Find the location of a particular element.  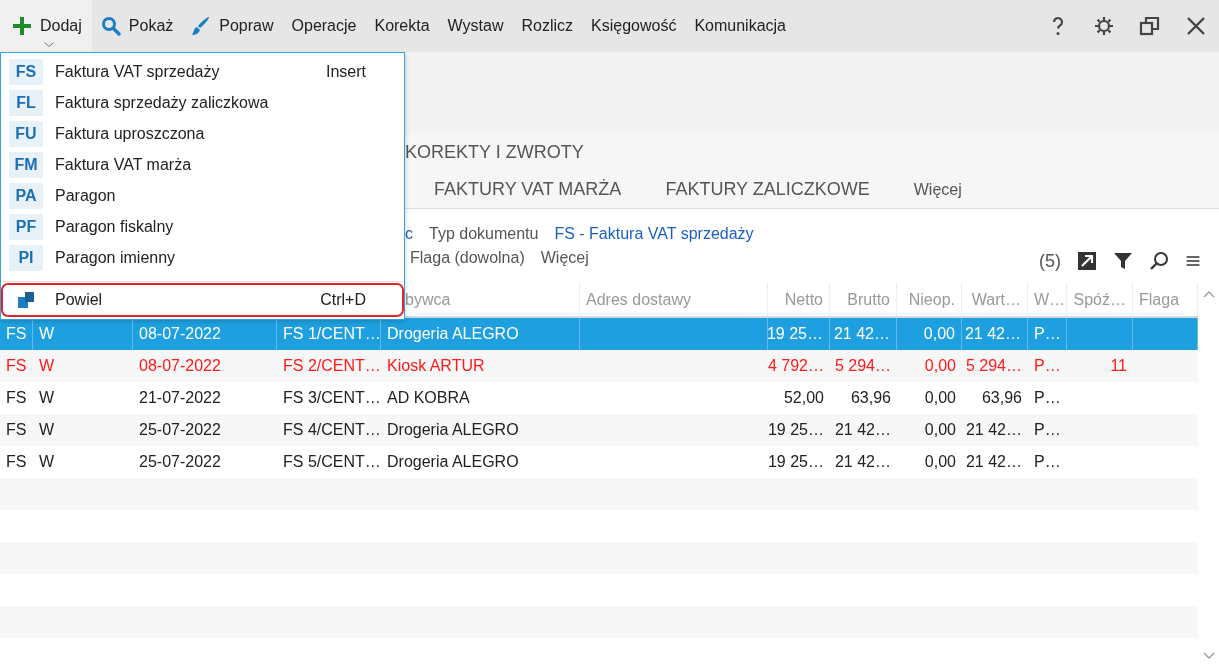

toolbar-button: Dodaj is located at coordinates (46, 26).